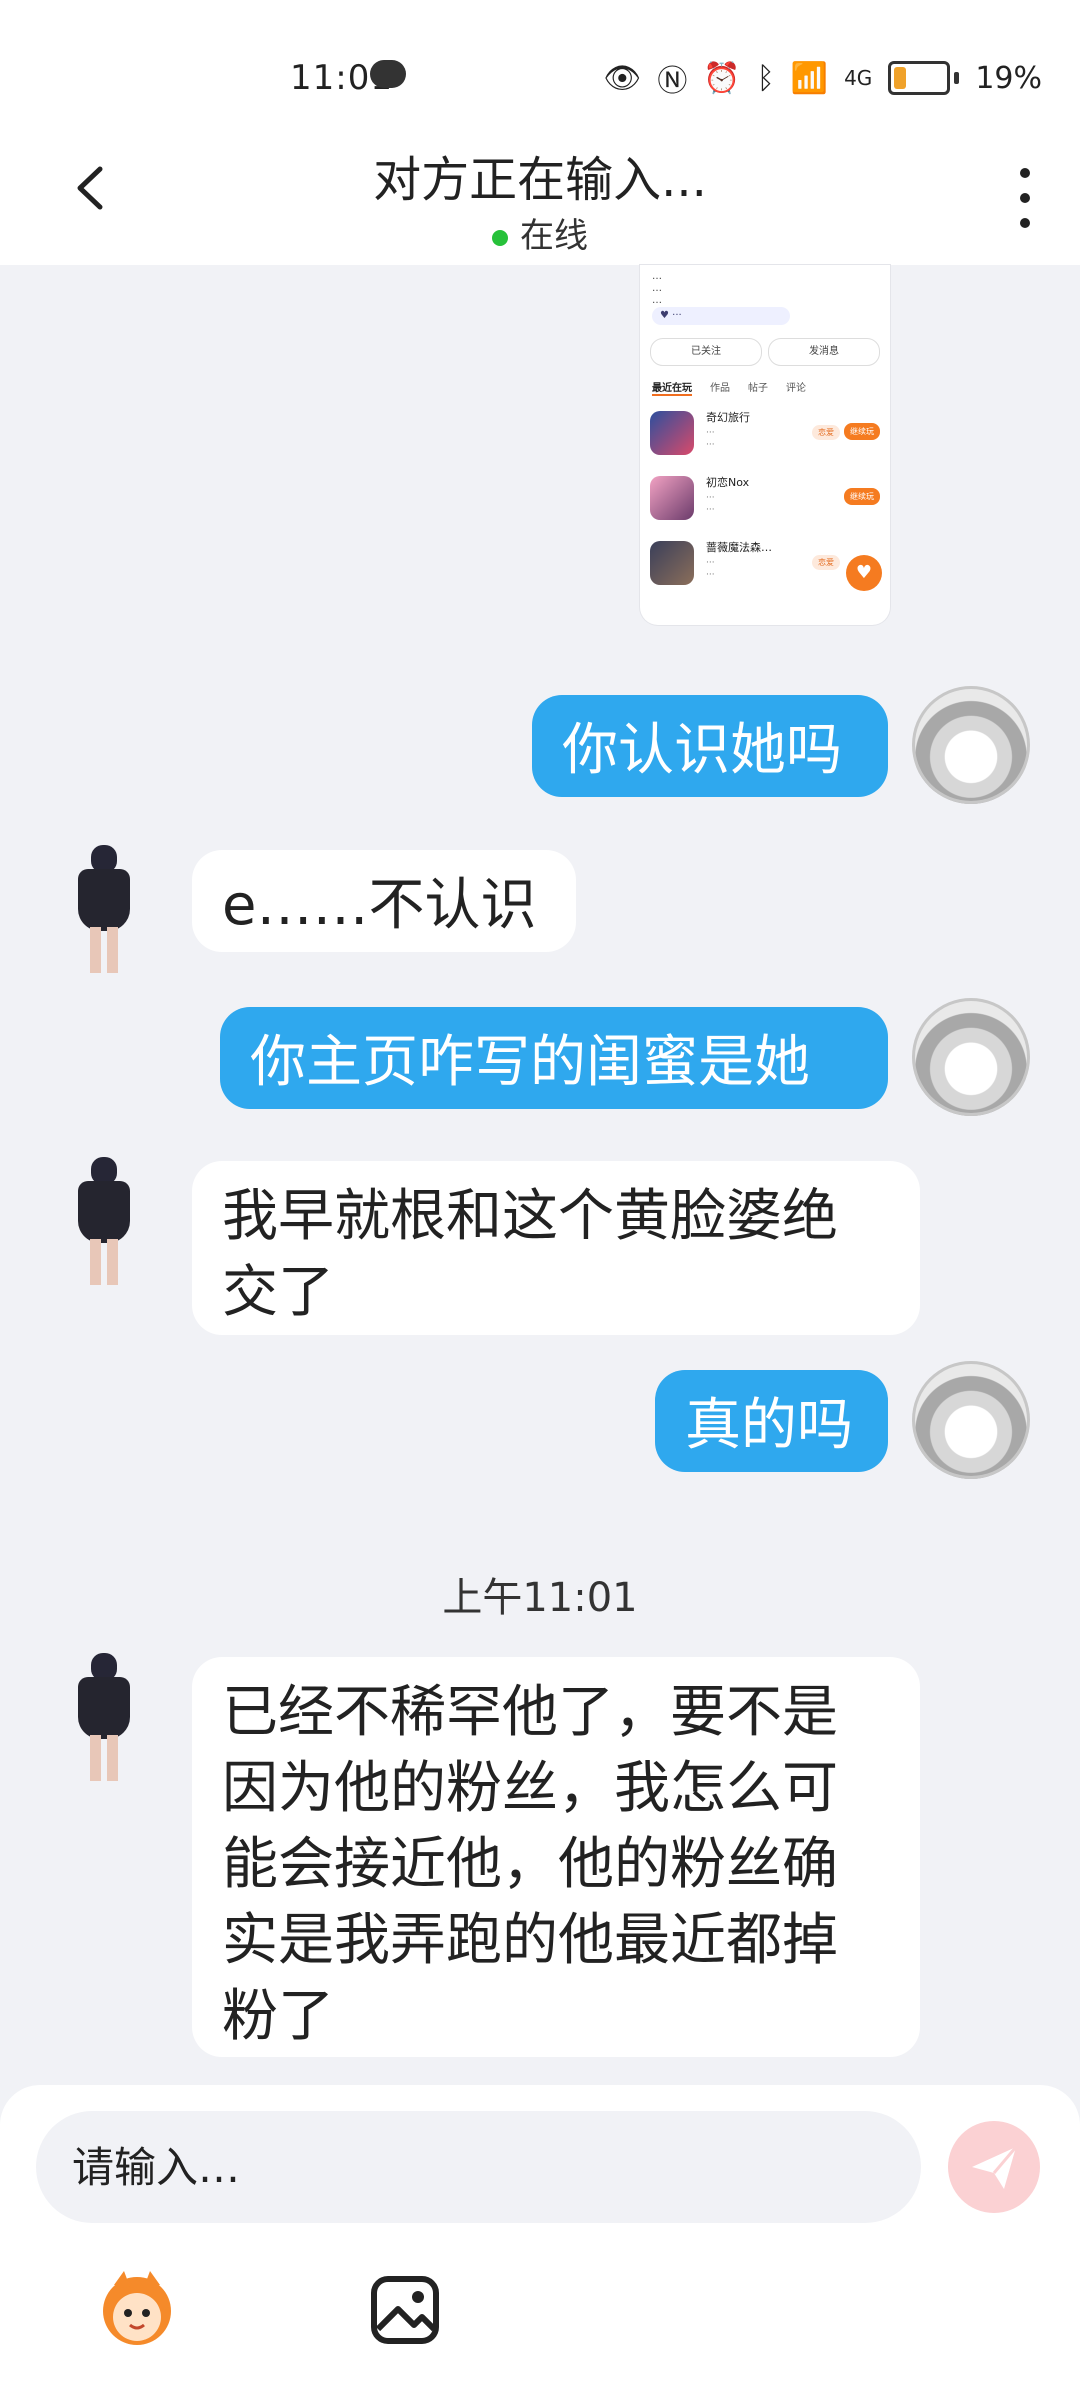 The width and height of the screenshot is (1080, 2400). I want to click on image-gallery-icon, so click(405, 2310).